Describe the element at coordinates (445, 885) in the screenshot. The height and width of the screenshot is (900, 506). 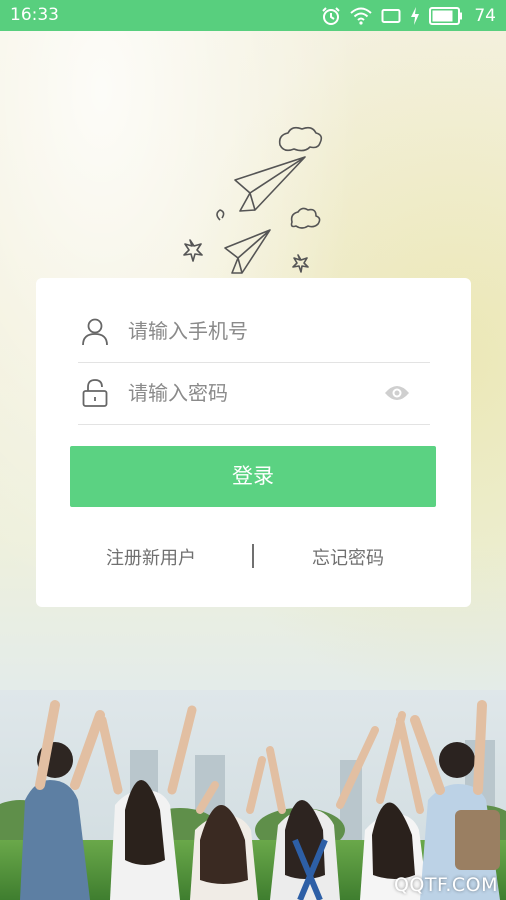
I see `watermark: QQTF.COM` at that location.